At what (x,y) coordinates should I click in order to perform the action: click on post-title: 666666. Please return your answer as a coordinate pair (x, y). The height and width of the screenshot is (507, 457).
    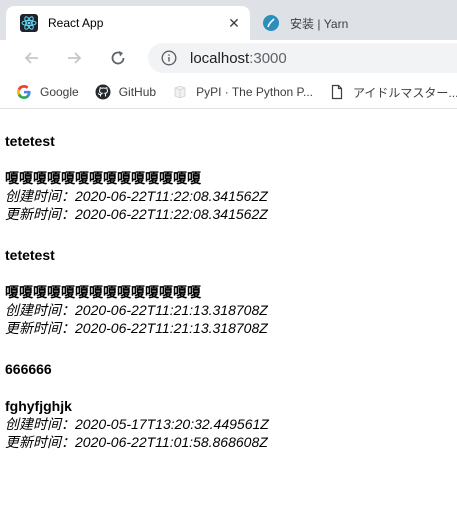
    Looking at the image, I should click on (28, 369).